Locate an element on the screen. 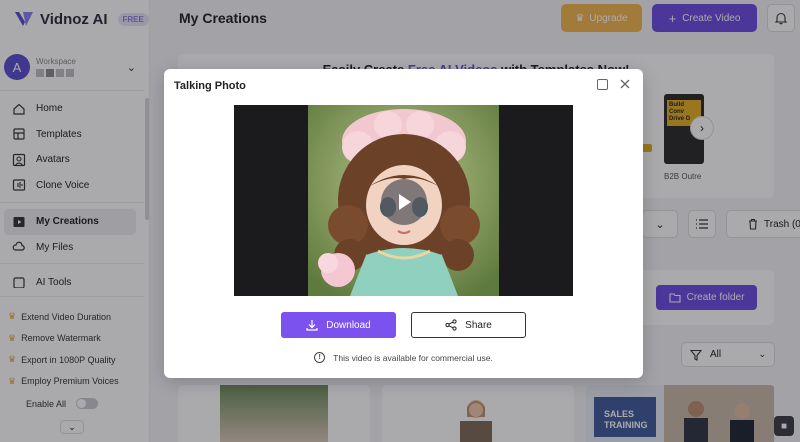 This screenshot has height=442, width=800. close-icon is located at coordinates (625, 84).